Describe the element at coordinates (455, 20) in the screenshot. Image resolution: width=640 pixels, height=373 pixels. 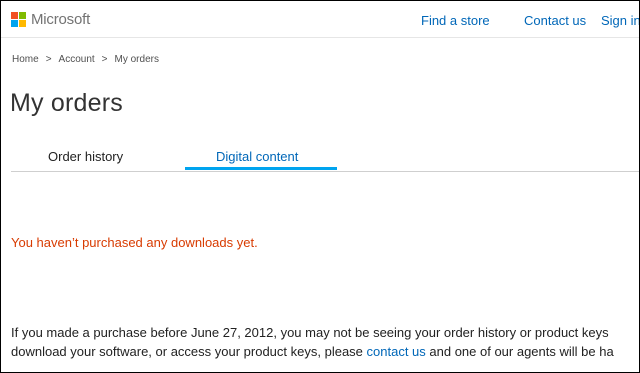
I see `find-a-store-link: Find a store` at that location.